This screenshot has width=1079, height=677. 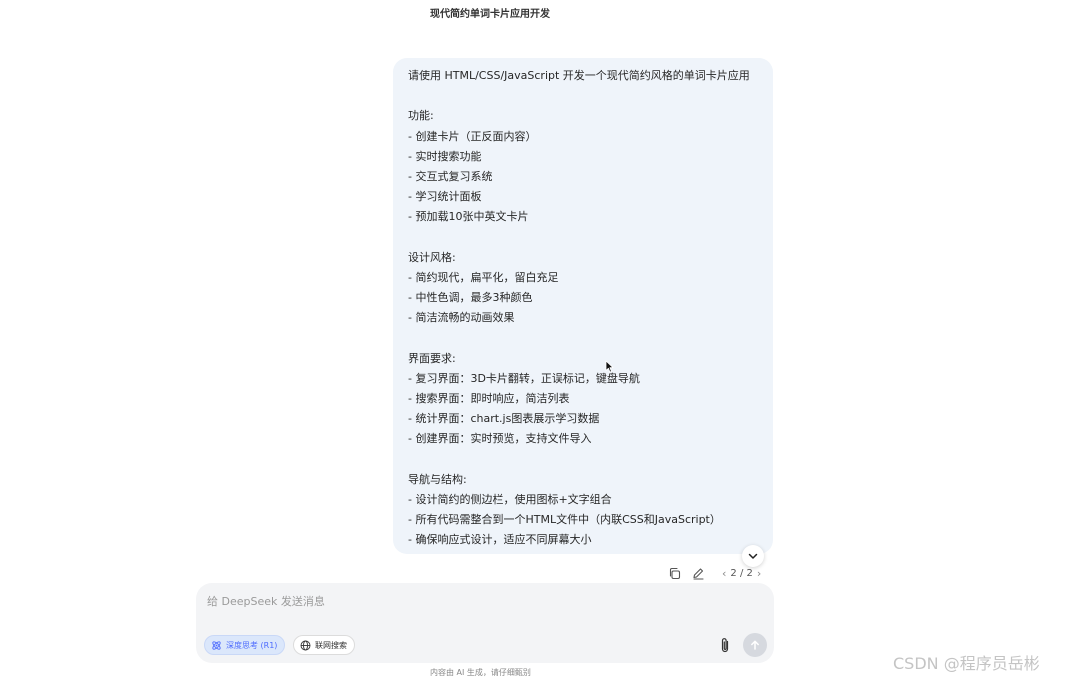 I want to click on copy-button, so click(x=674, y=573).